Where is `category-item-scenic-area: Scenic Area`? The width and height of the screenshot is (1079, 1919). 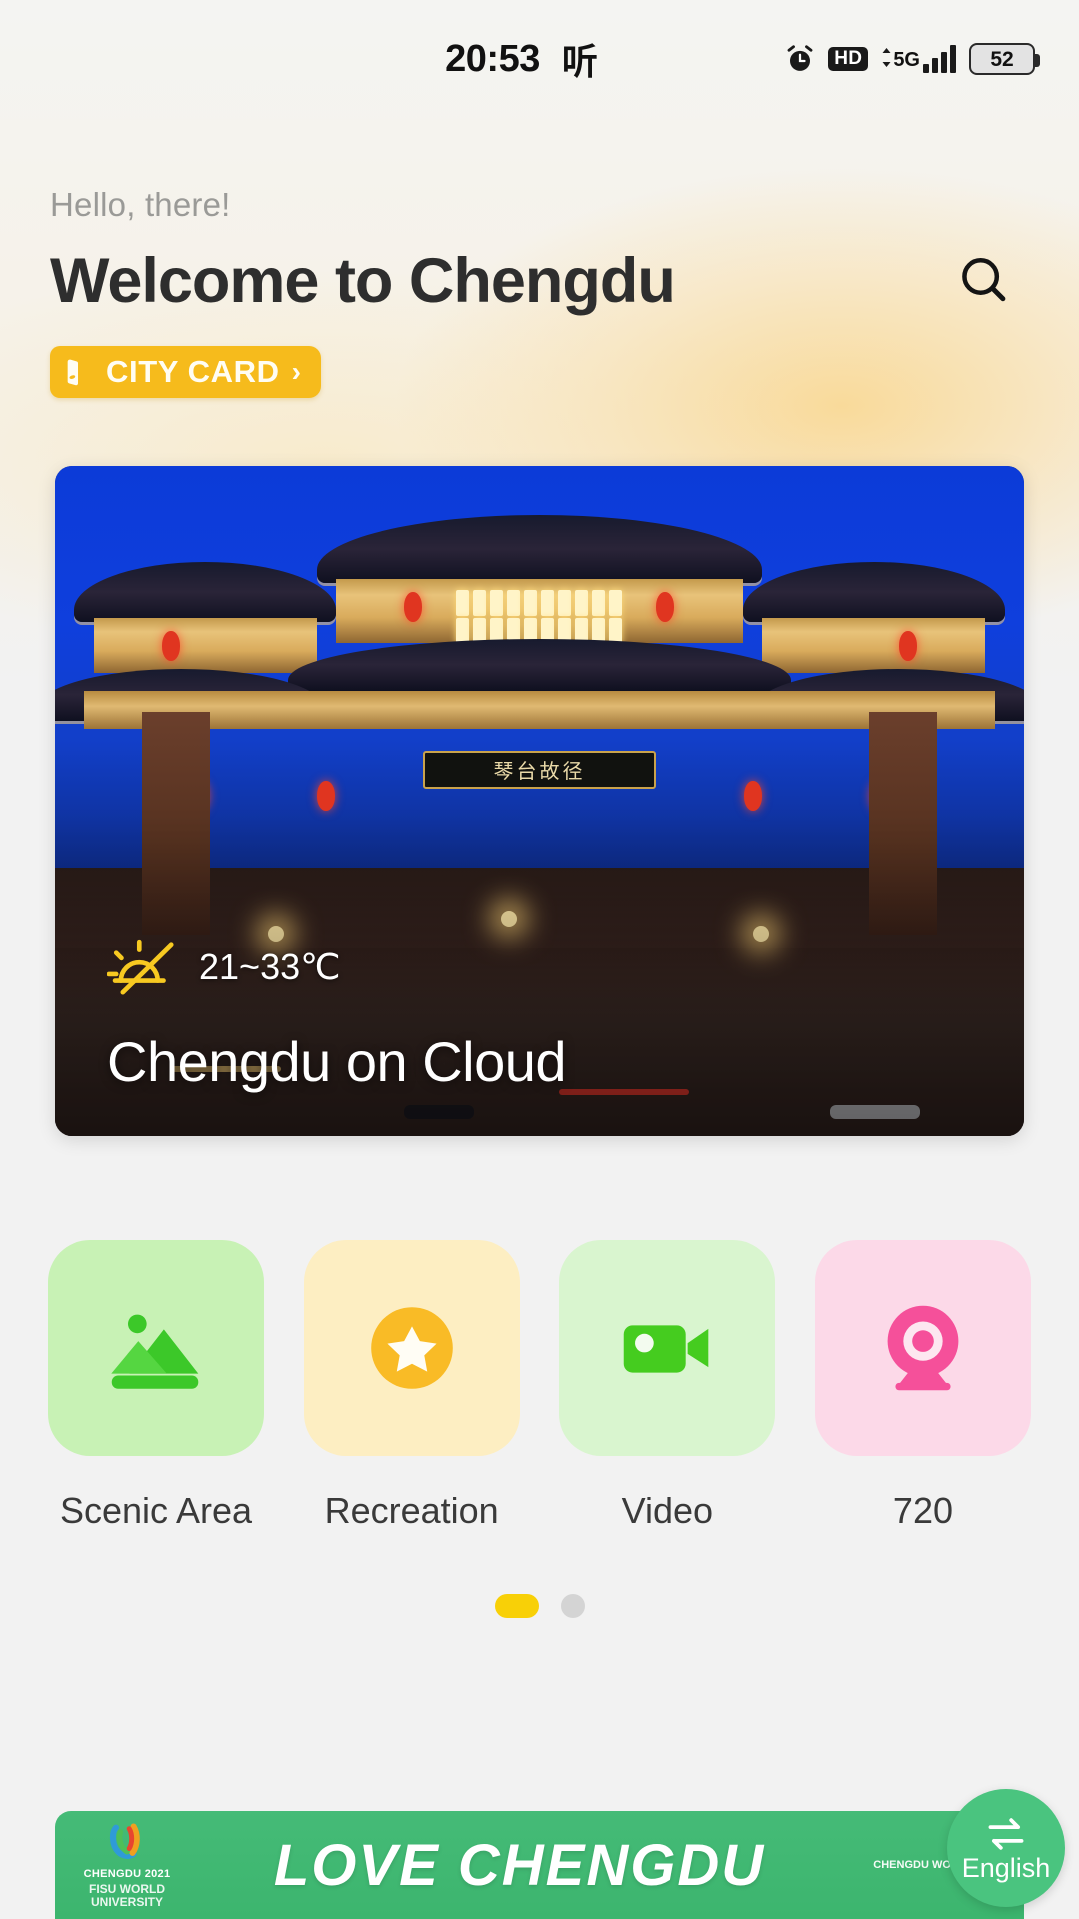
category-item-scenic-area: Scenic Area is located at coordinates (156, 1386).